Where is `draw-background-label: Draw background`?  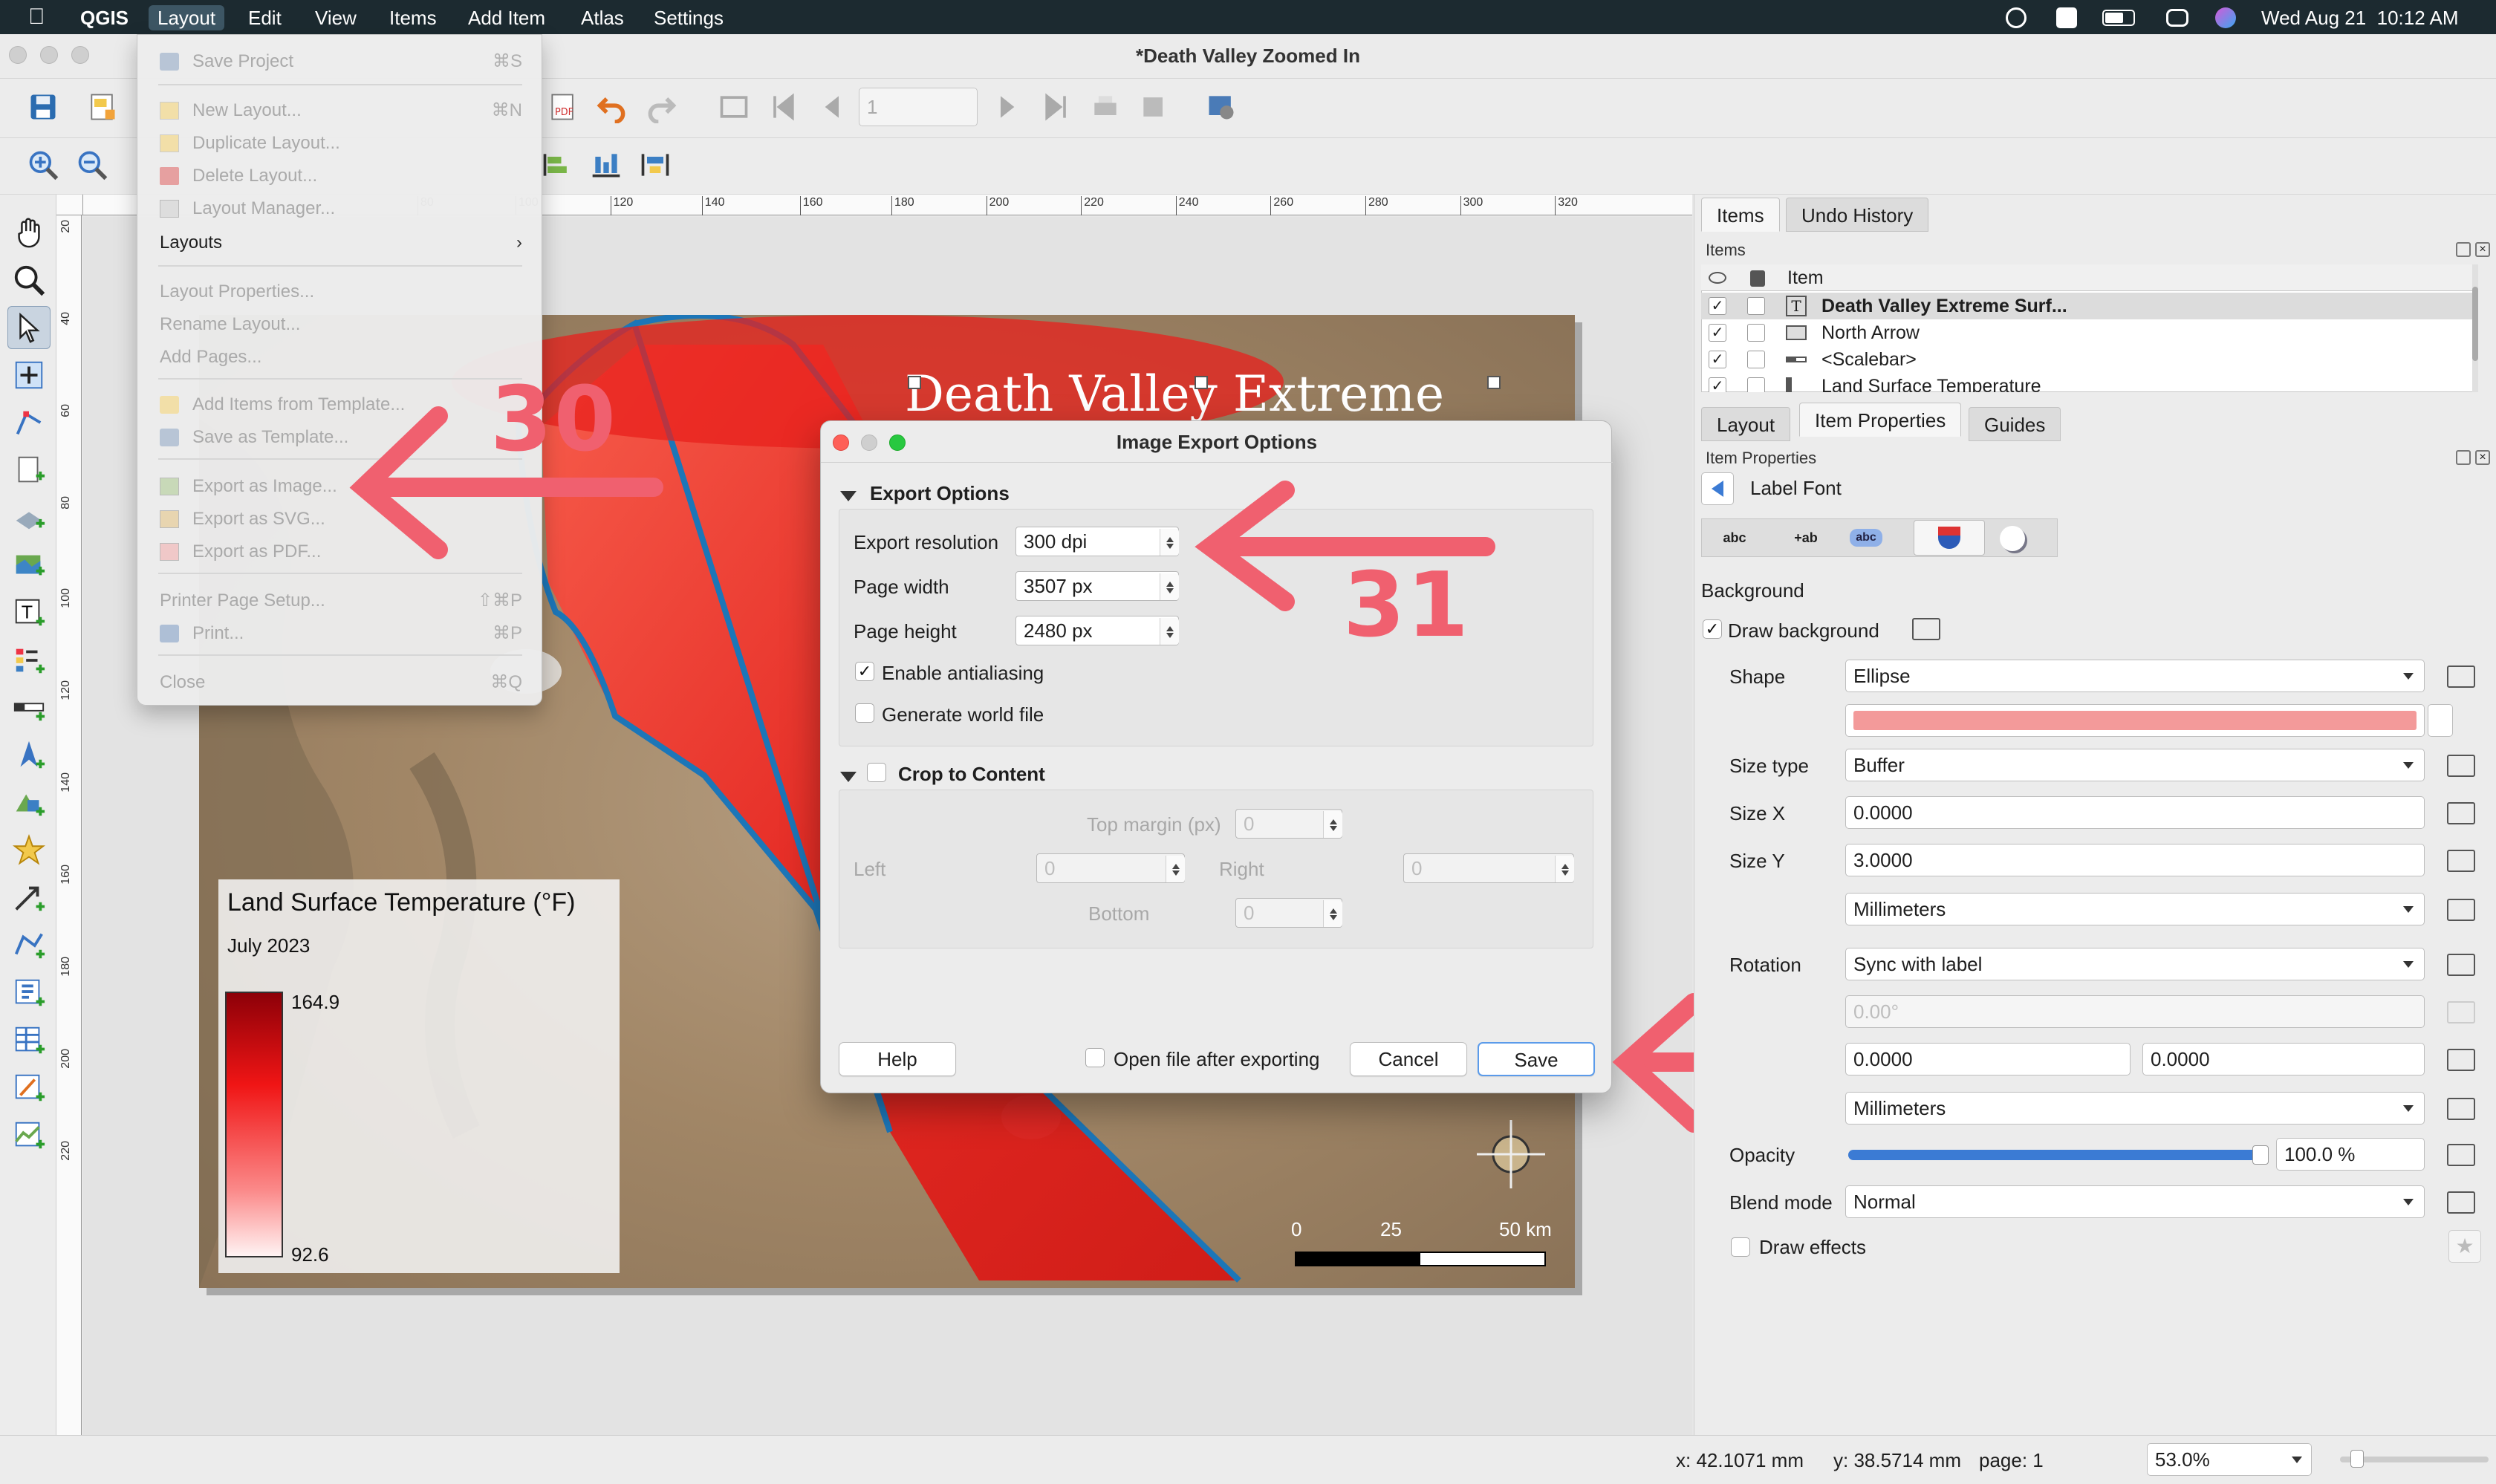
draw-background-label: Draw background is located at coordinates (1804, 631).